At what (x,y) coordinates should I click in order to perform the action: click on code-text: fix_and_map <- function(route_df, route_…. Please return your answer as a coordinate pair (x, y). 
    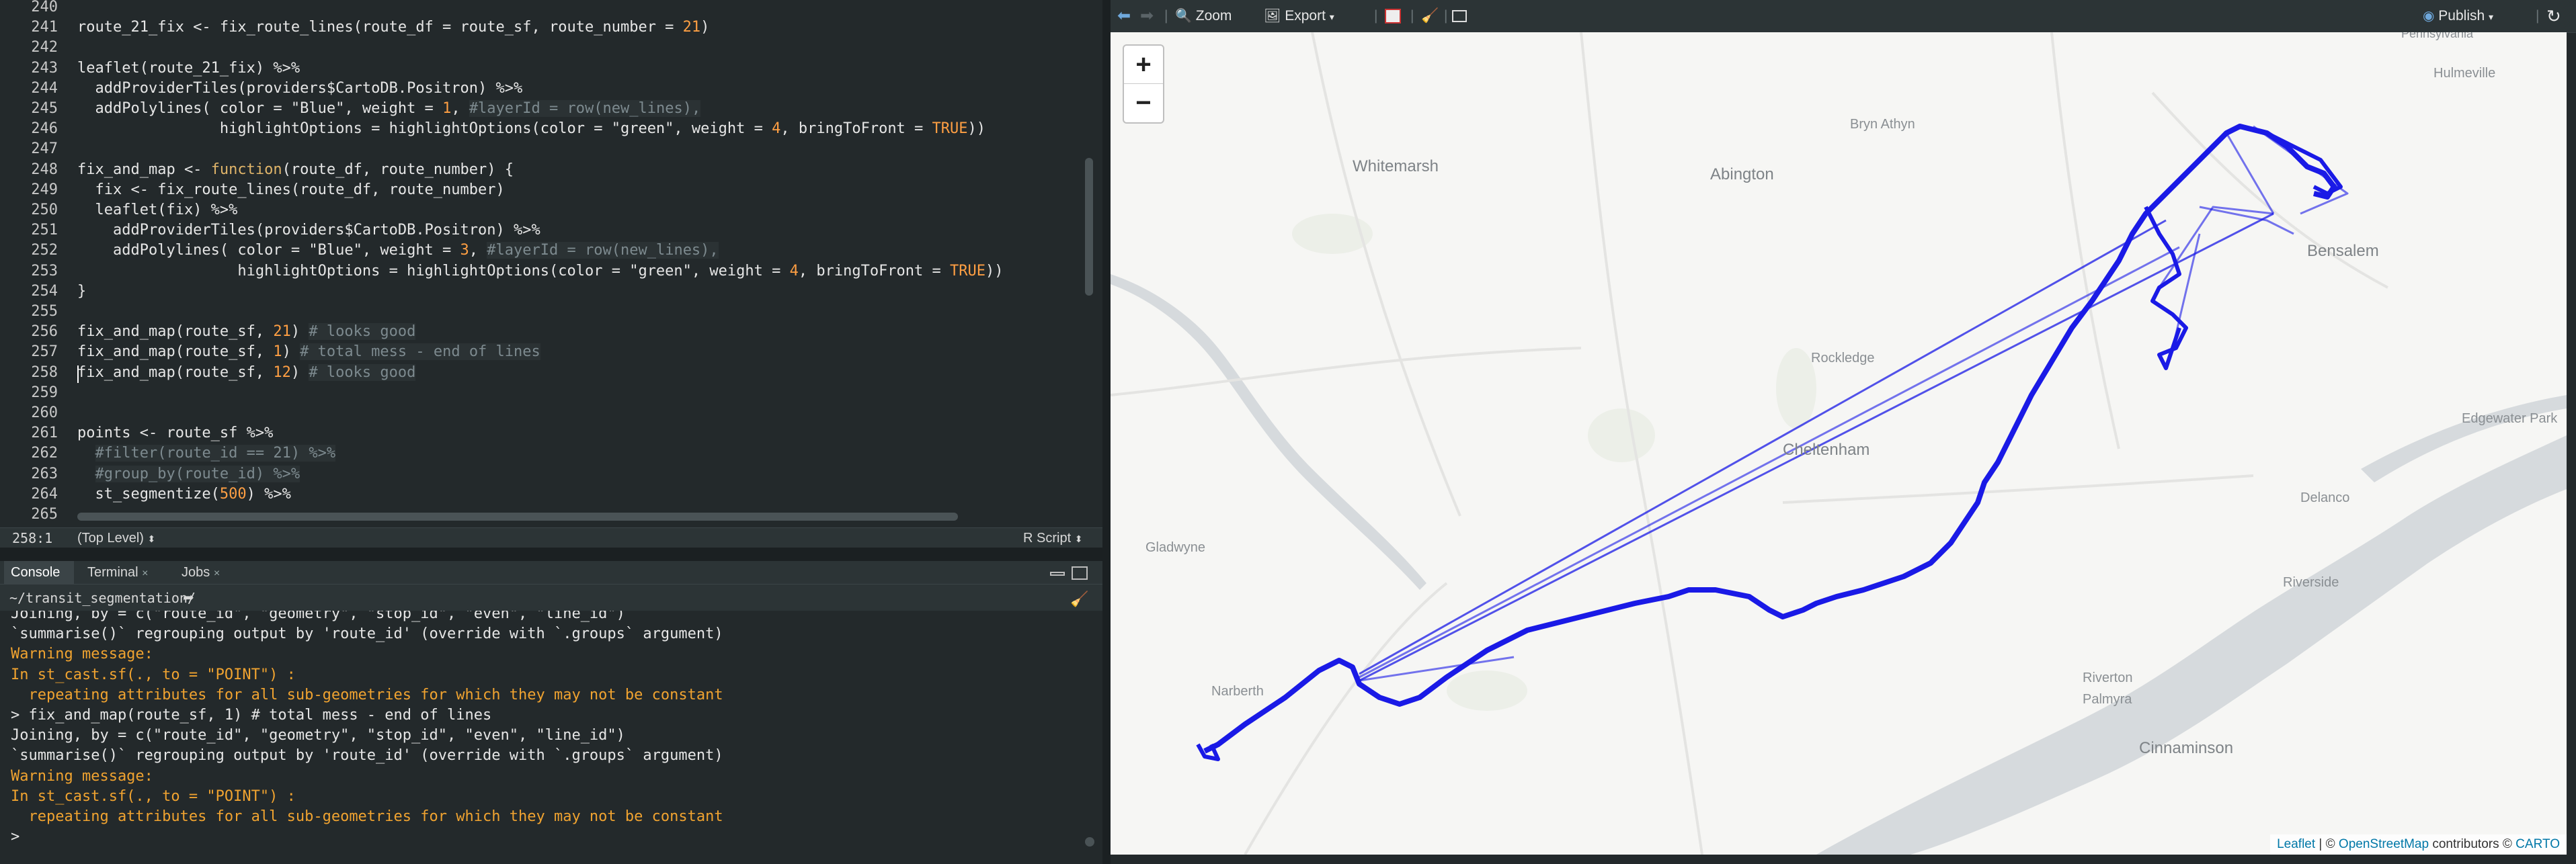
    Looking at the image, I should click on (295, 169).